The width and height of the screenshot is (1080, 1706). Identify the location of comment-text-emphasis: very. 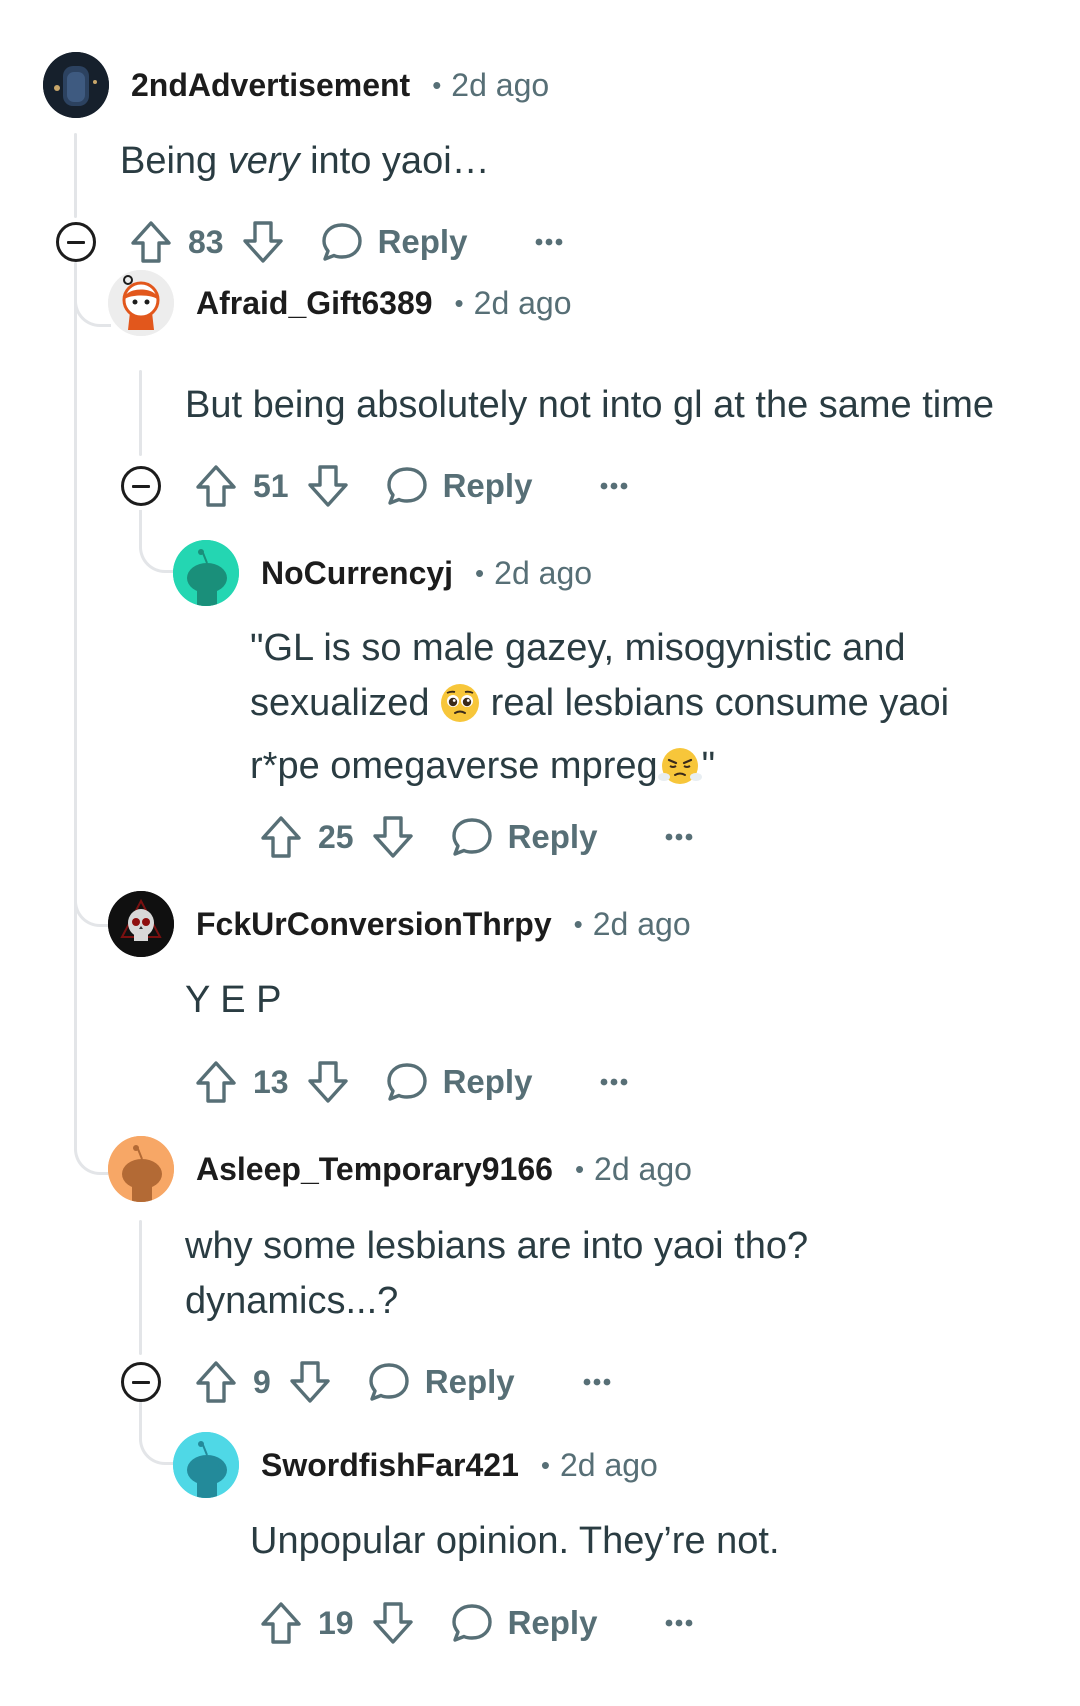
(263, 161).